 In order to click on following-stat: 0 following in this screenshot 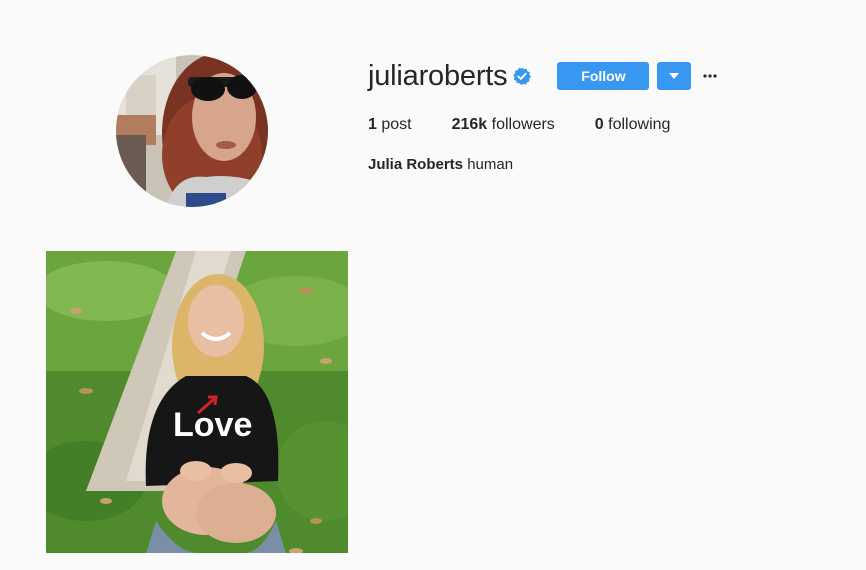, I will do `click(633, 125)`.